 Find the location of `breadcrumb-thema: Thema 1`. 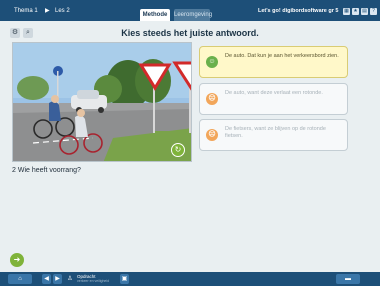

breadcrumb-thema: Thema 1 is located at coordinates (26, 11).